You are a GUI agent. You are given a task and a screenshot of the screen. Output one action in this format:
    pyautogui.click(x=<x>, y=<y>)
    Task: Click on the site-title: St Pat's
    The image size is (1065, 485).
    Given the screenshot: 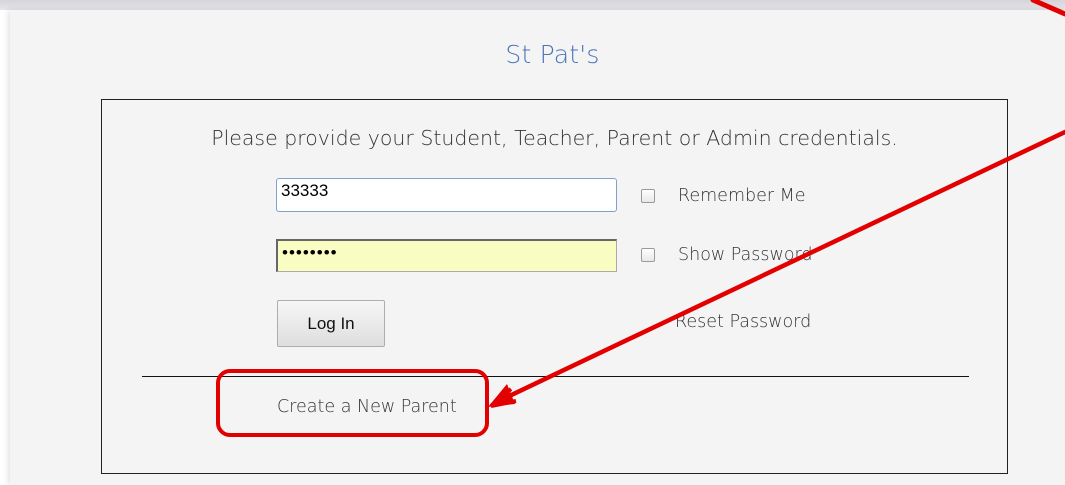 What is the action you would take?
    pyautogui.click(x=552, y=54)
    